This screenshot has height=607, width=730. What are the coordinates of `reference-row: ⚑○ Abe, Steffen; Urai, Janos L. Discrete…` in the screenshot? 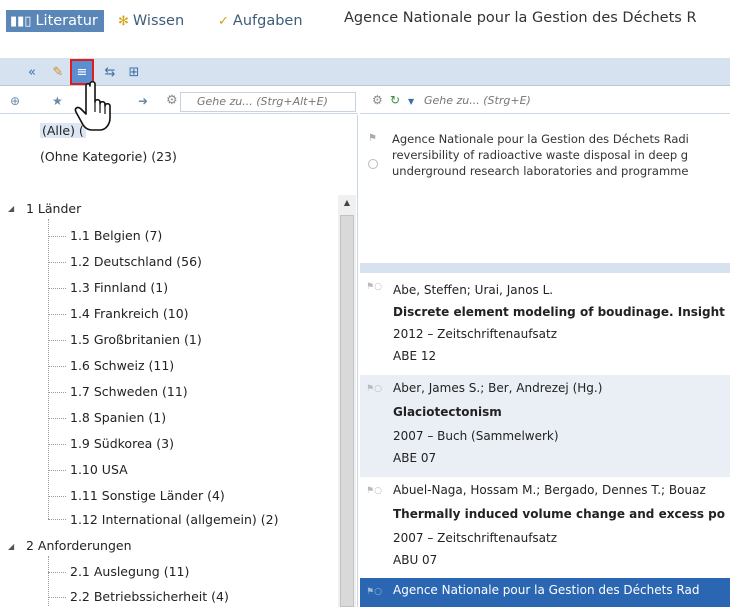 It's located at (545, 324).